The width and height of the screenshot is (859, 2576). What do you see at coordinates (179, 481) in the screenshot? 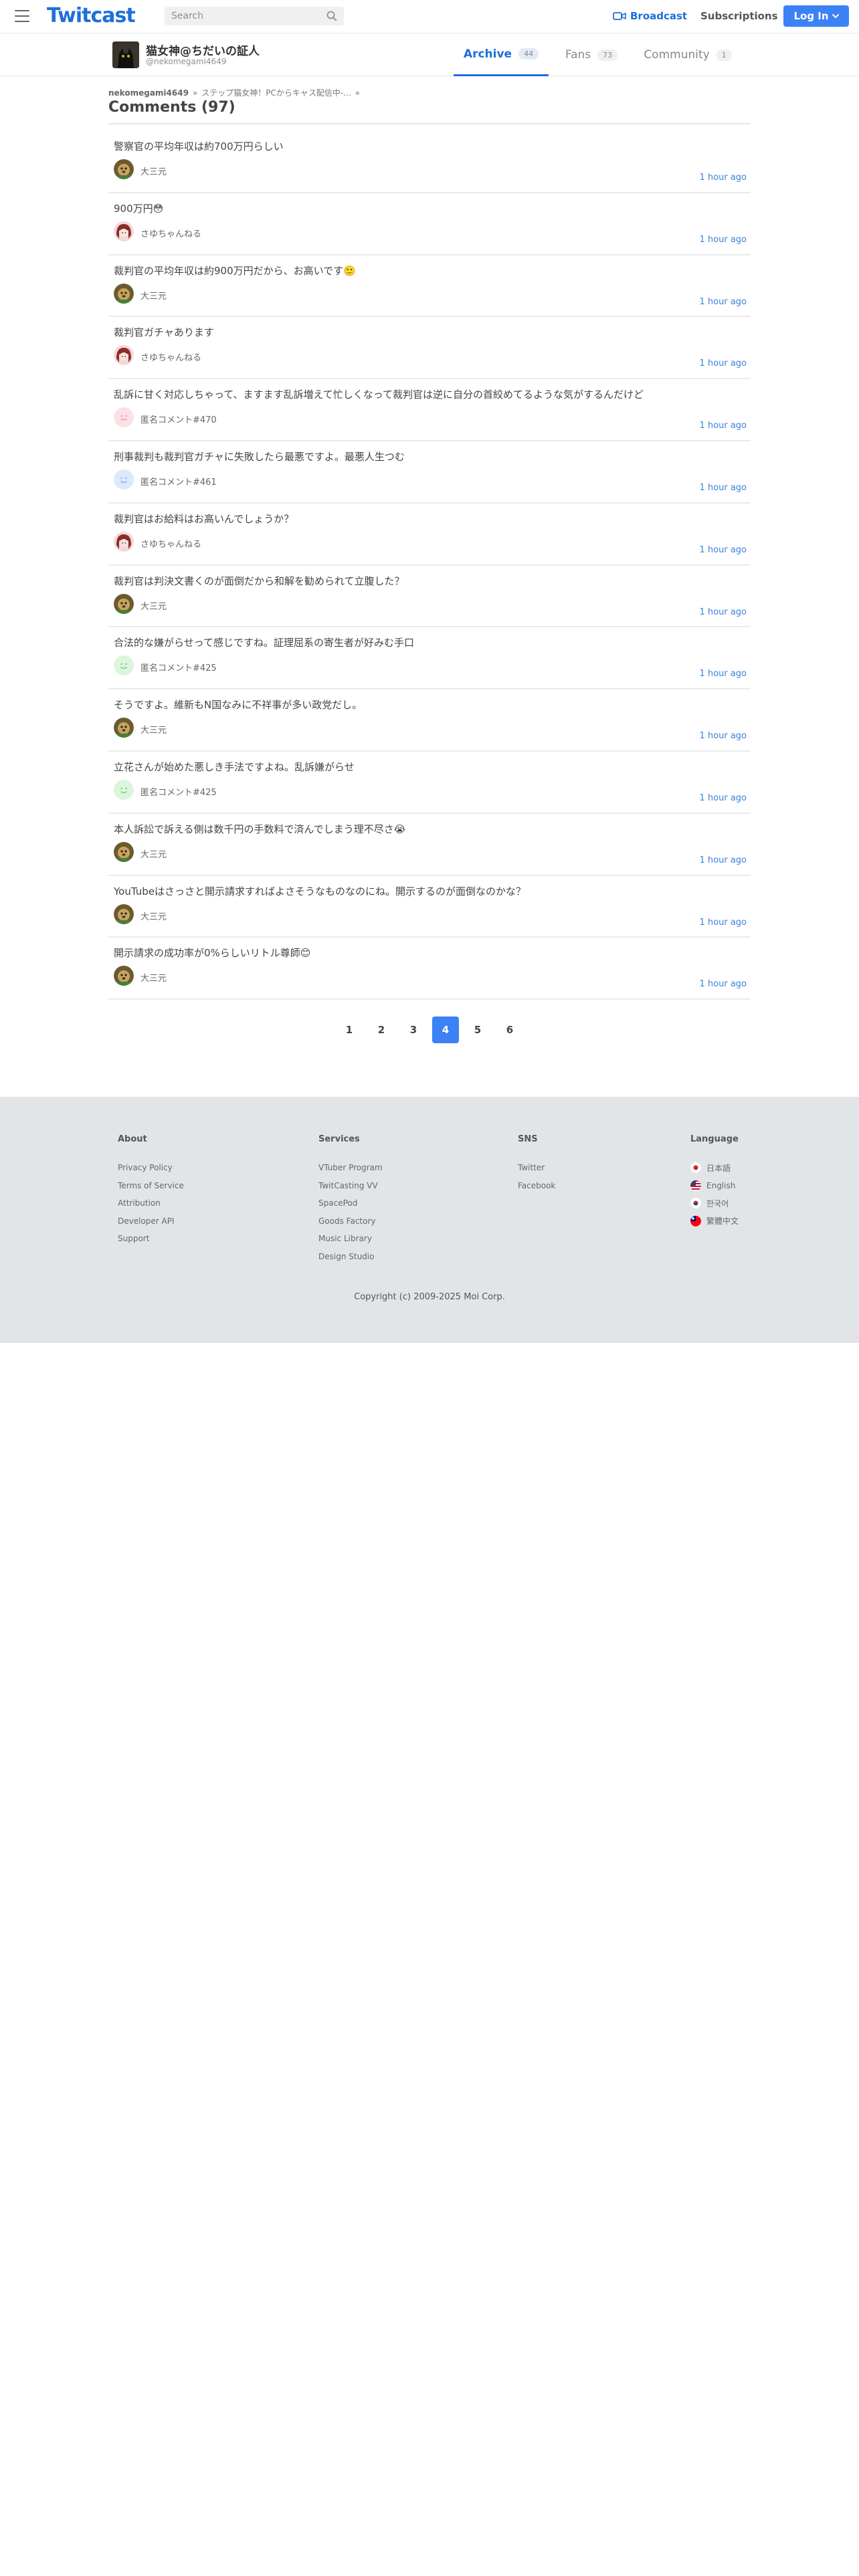
I see `comment-username: 匿名コメント#461` at bounding box center [179, 481].